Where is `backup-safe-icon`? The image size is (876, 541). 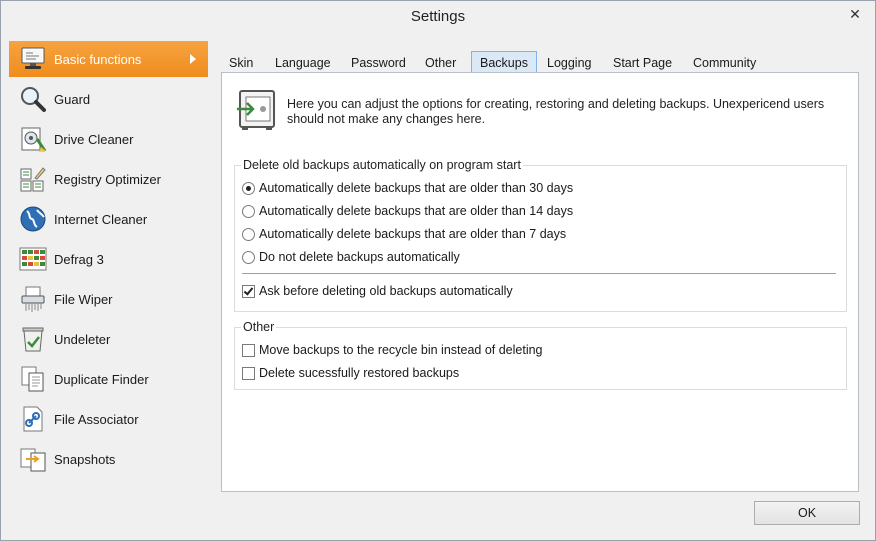 backup-safe-icon is located at coordinates (256, 109).